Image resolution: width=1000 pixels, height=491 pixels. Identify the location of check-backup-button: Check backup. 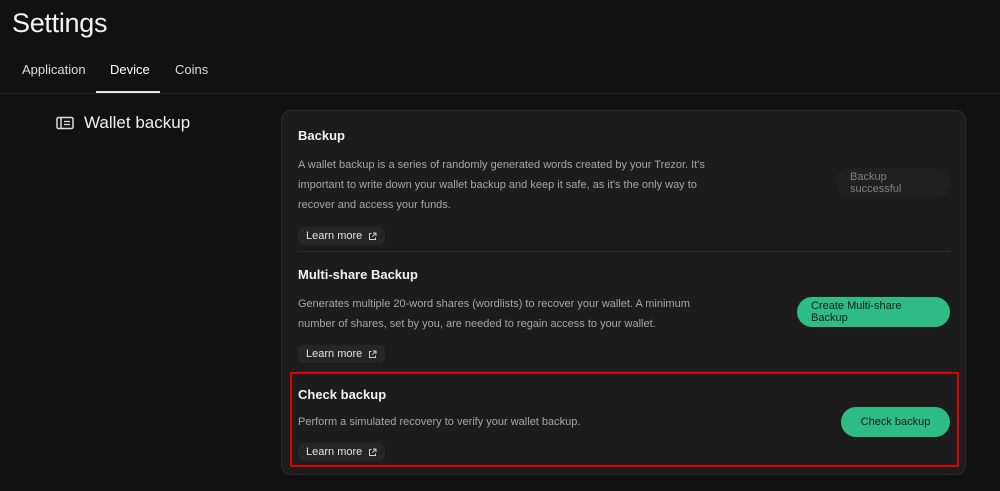
(895, 422).